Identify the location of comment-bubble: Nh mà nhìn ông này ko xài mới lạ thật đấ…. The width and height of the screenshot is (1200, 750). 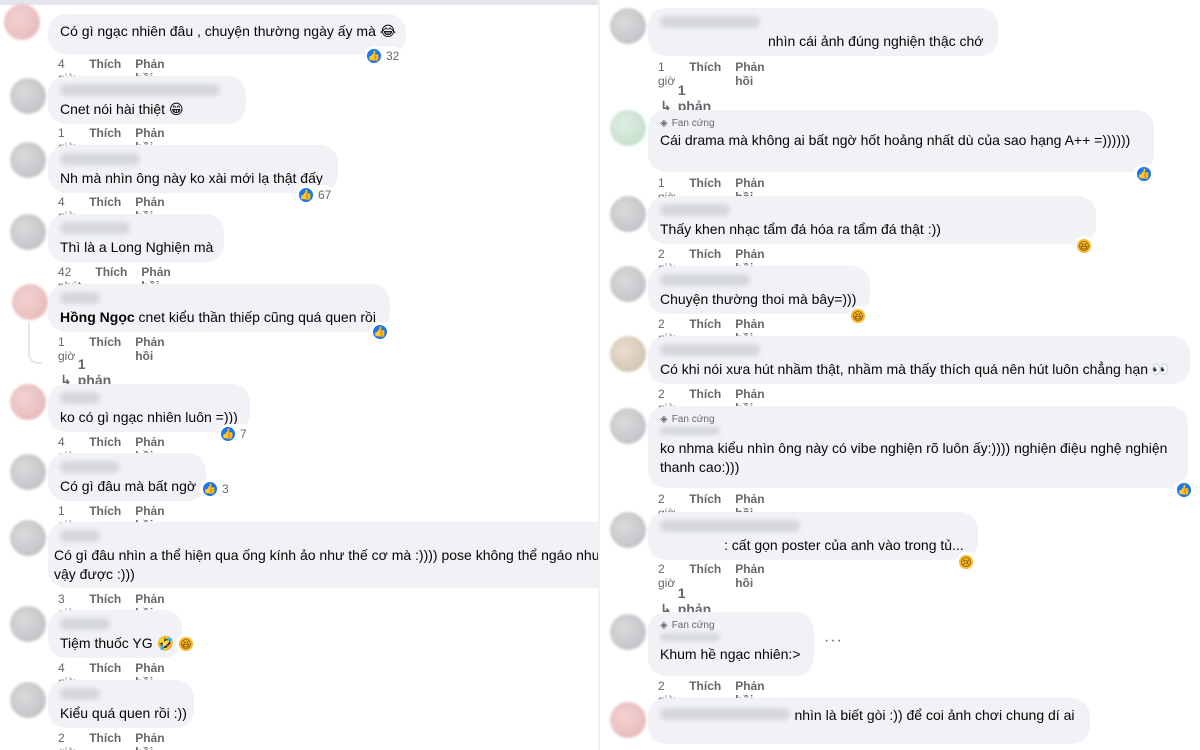
(193, 169).